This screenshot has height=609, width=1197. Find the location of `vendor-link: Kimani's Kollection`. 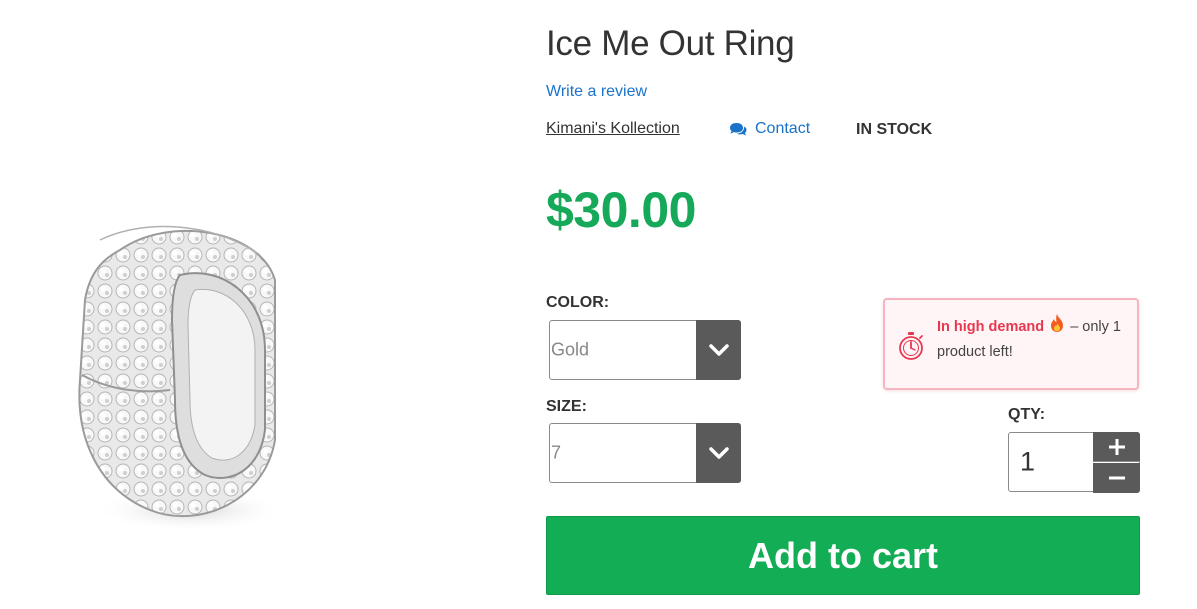

vendor-link: Kimani's Kollection is located at coordinates (613, 129).